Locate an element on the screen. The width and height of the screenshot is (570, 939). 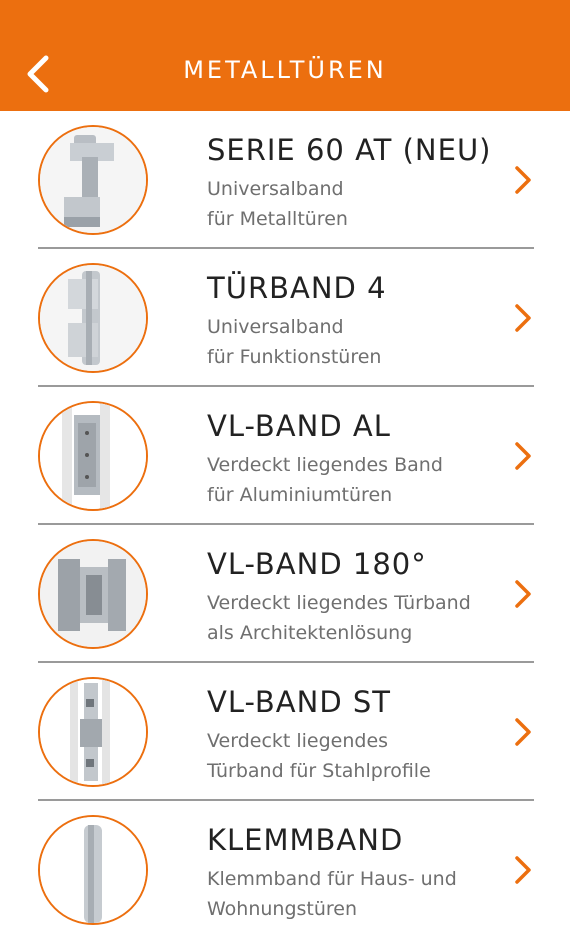
item-title: TÜRBAND 4 is located at coordinates (297, 288).